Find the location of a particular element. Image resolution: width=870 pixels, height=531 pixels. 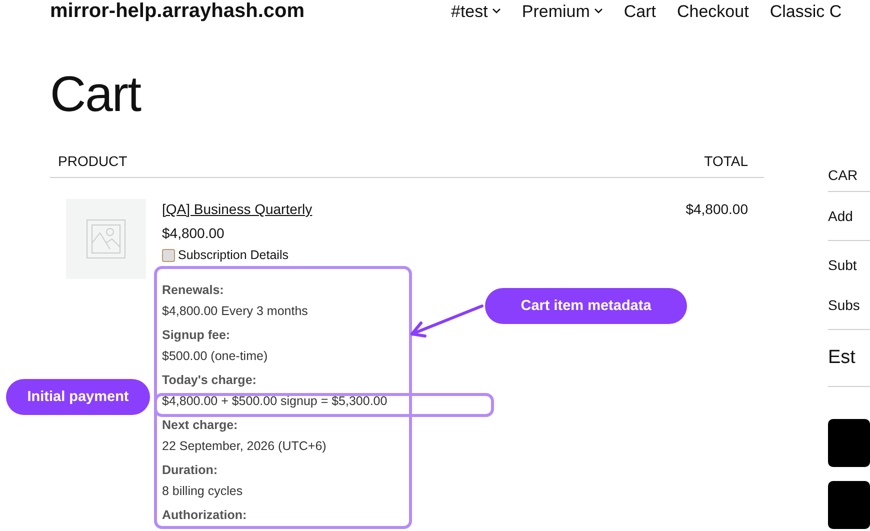

nav-link: Classic C is located at coordinates (806, 11).